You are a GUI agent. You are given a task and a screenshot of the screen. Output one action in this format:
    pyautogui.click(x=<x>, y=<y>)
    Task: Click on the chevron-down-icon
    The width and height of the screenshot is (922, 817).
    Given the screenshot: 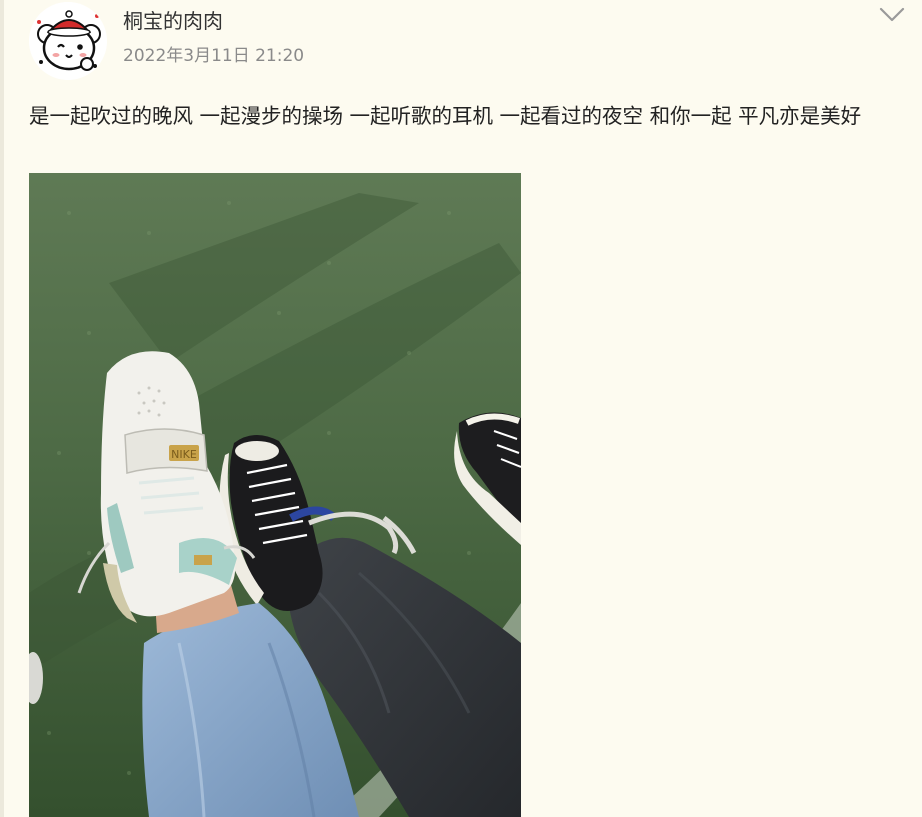 What is the action you would take?
    pyautogui.click(x=892, y=14)
    